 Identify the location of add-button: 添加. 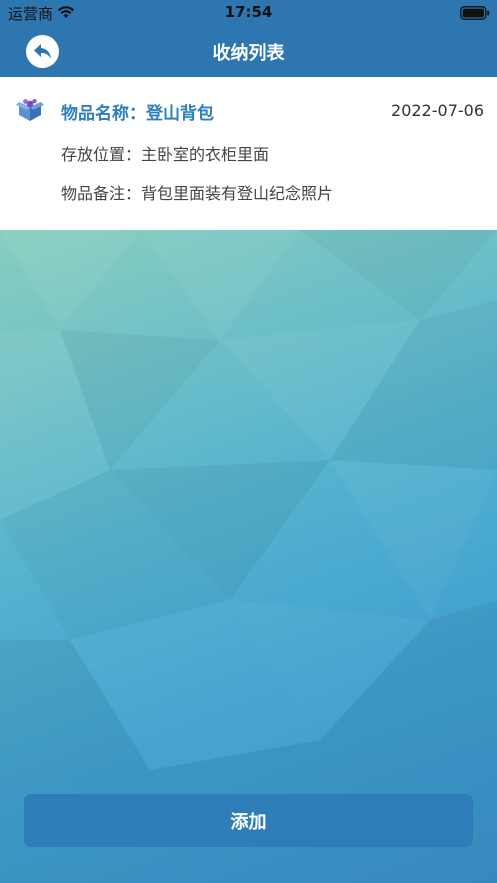
(248, 820).